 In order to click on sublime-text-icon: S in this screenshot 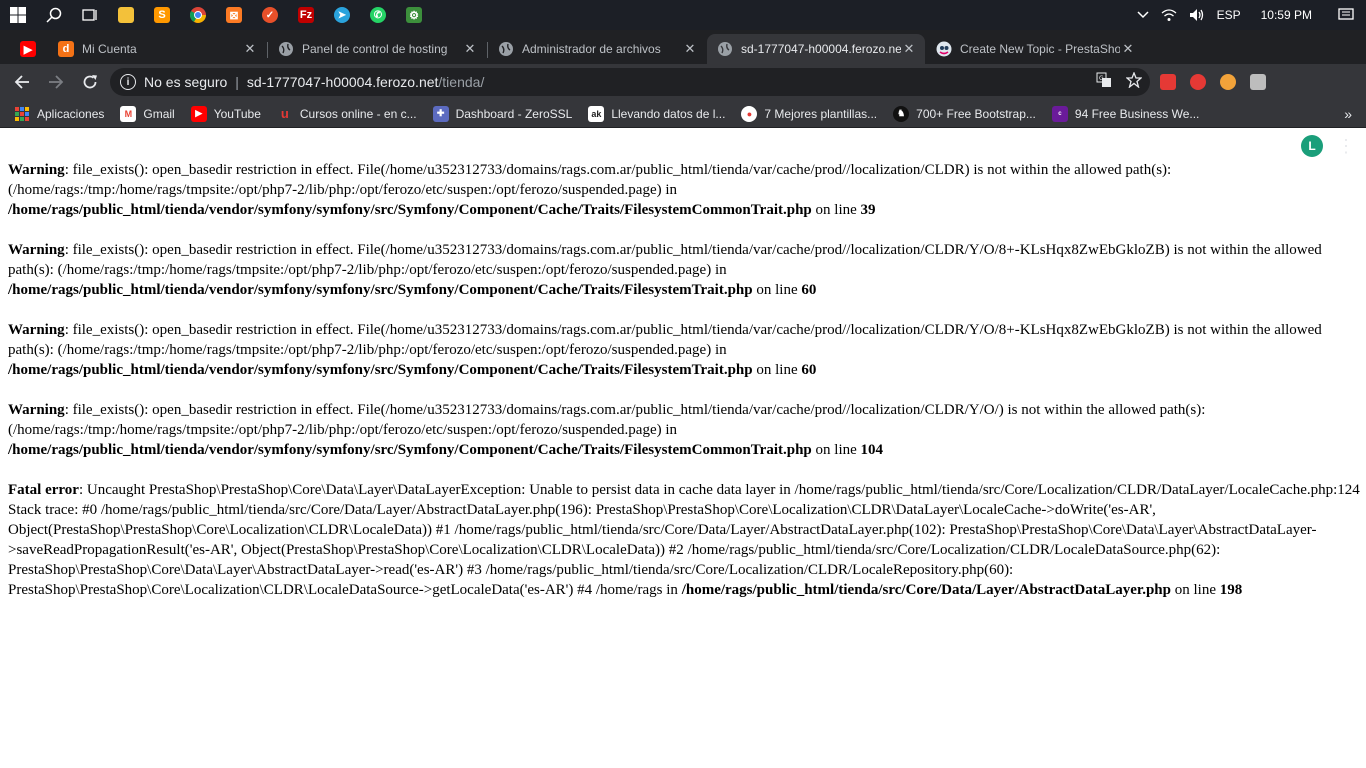, I will do `click(162, 15)`.